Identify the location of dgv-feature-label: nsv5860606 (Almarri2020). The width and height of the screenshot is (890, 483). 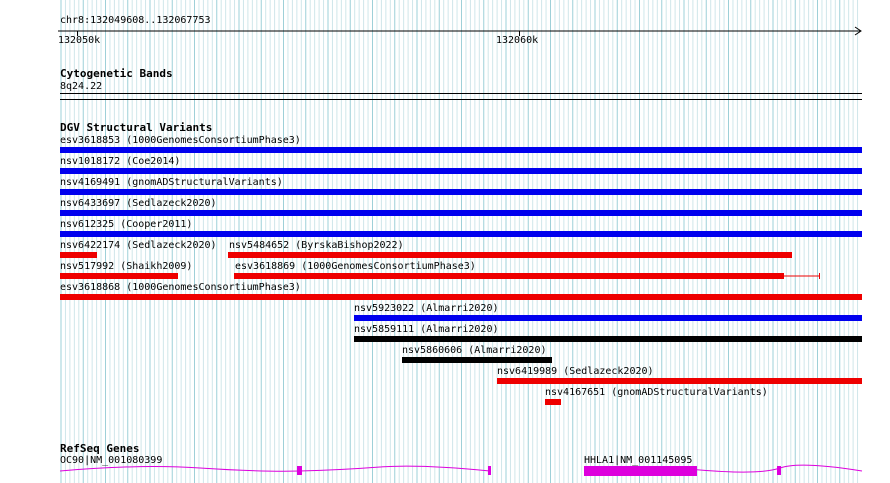
(474, 351).